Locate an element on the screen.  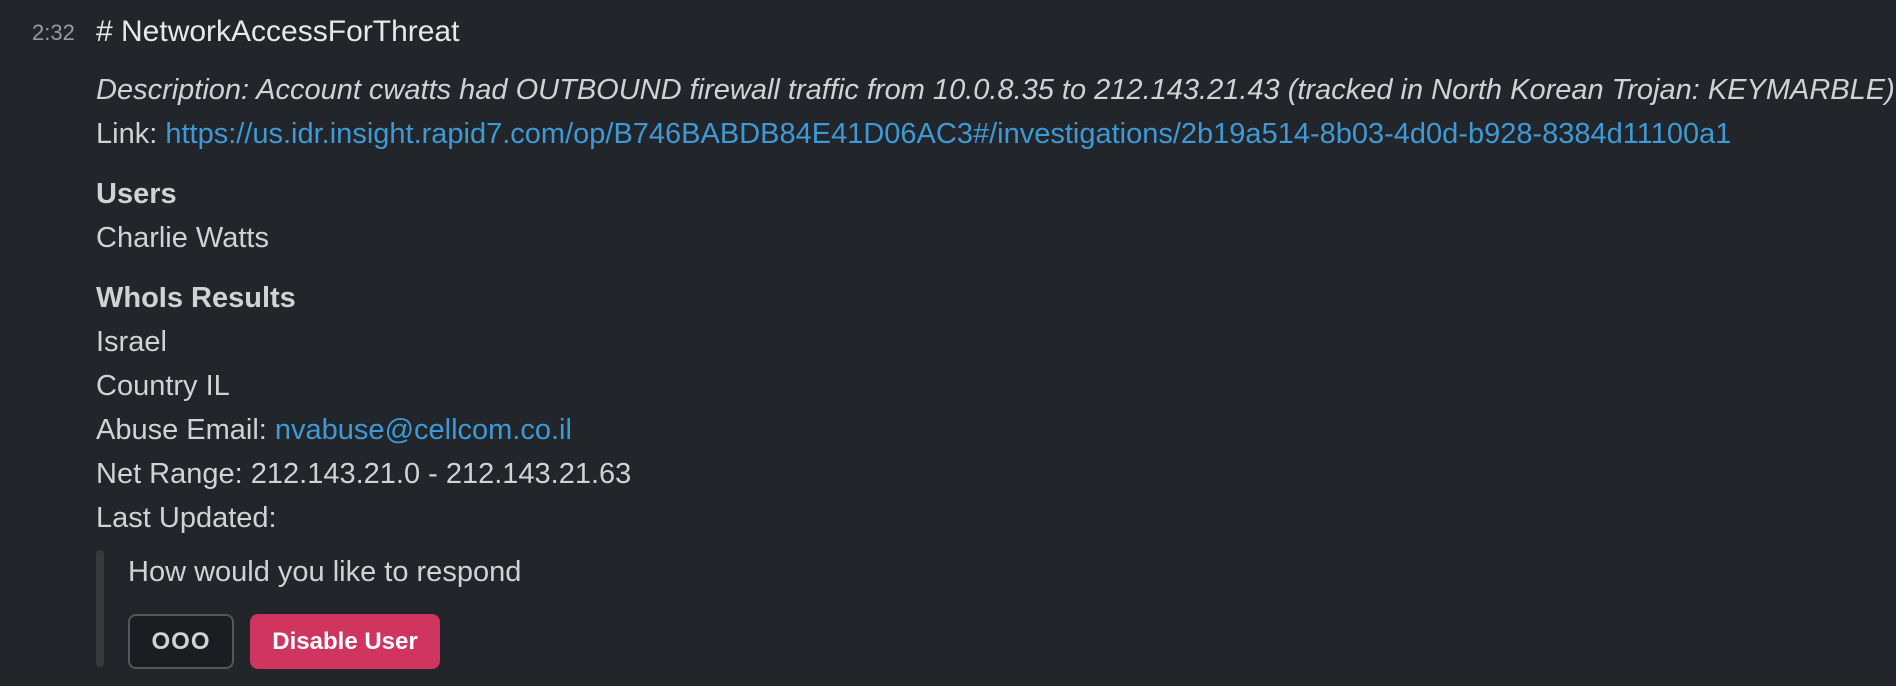
response-prompt: How would you like to respond is located at coordinates (325, 572).